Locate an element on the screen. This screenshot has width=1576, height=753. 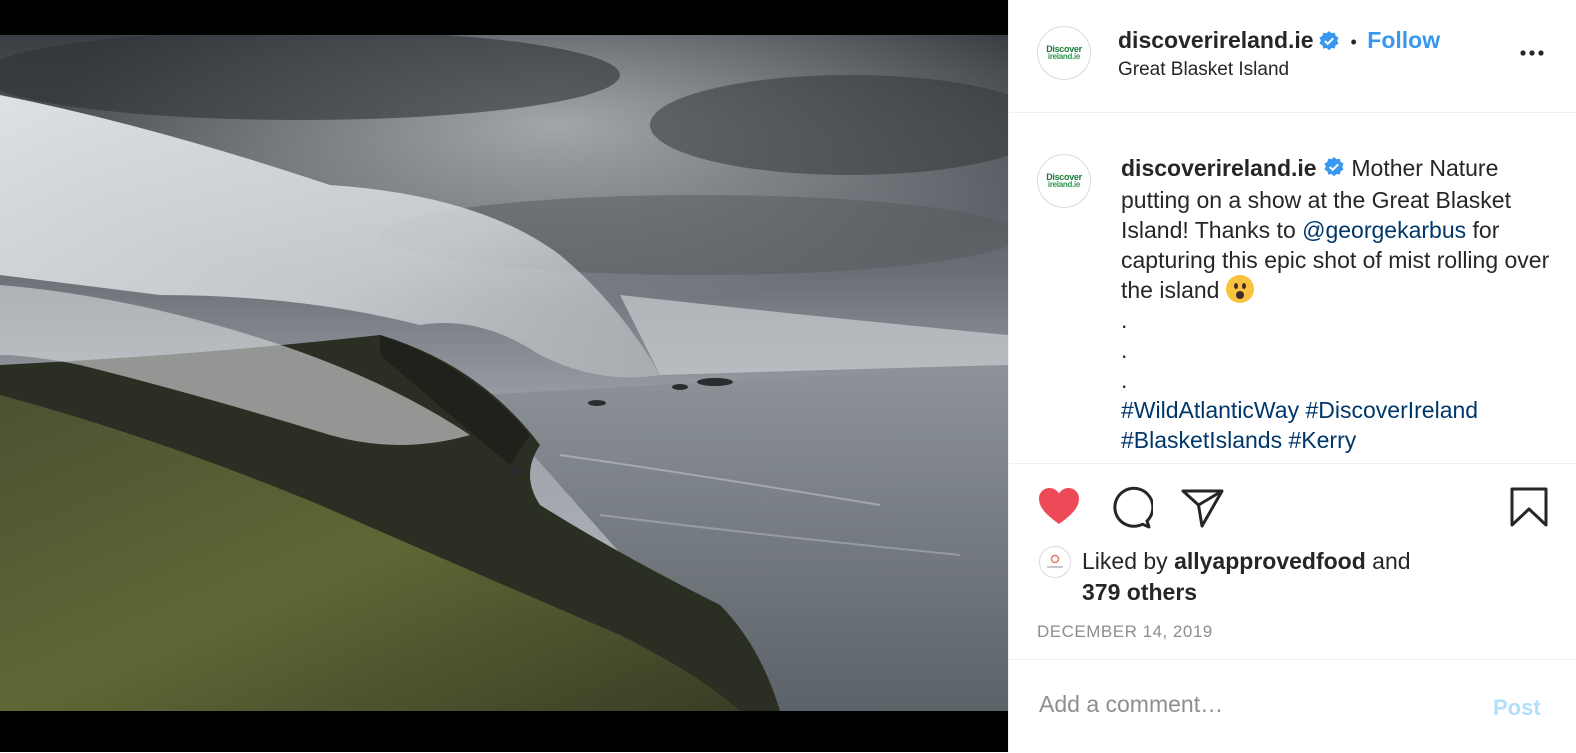
post-comment-button: Post is located at coordinates (1517, 708).